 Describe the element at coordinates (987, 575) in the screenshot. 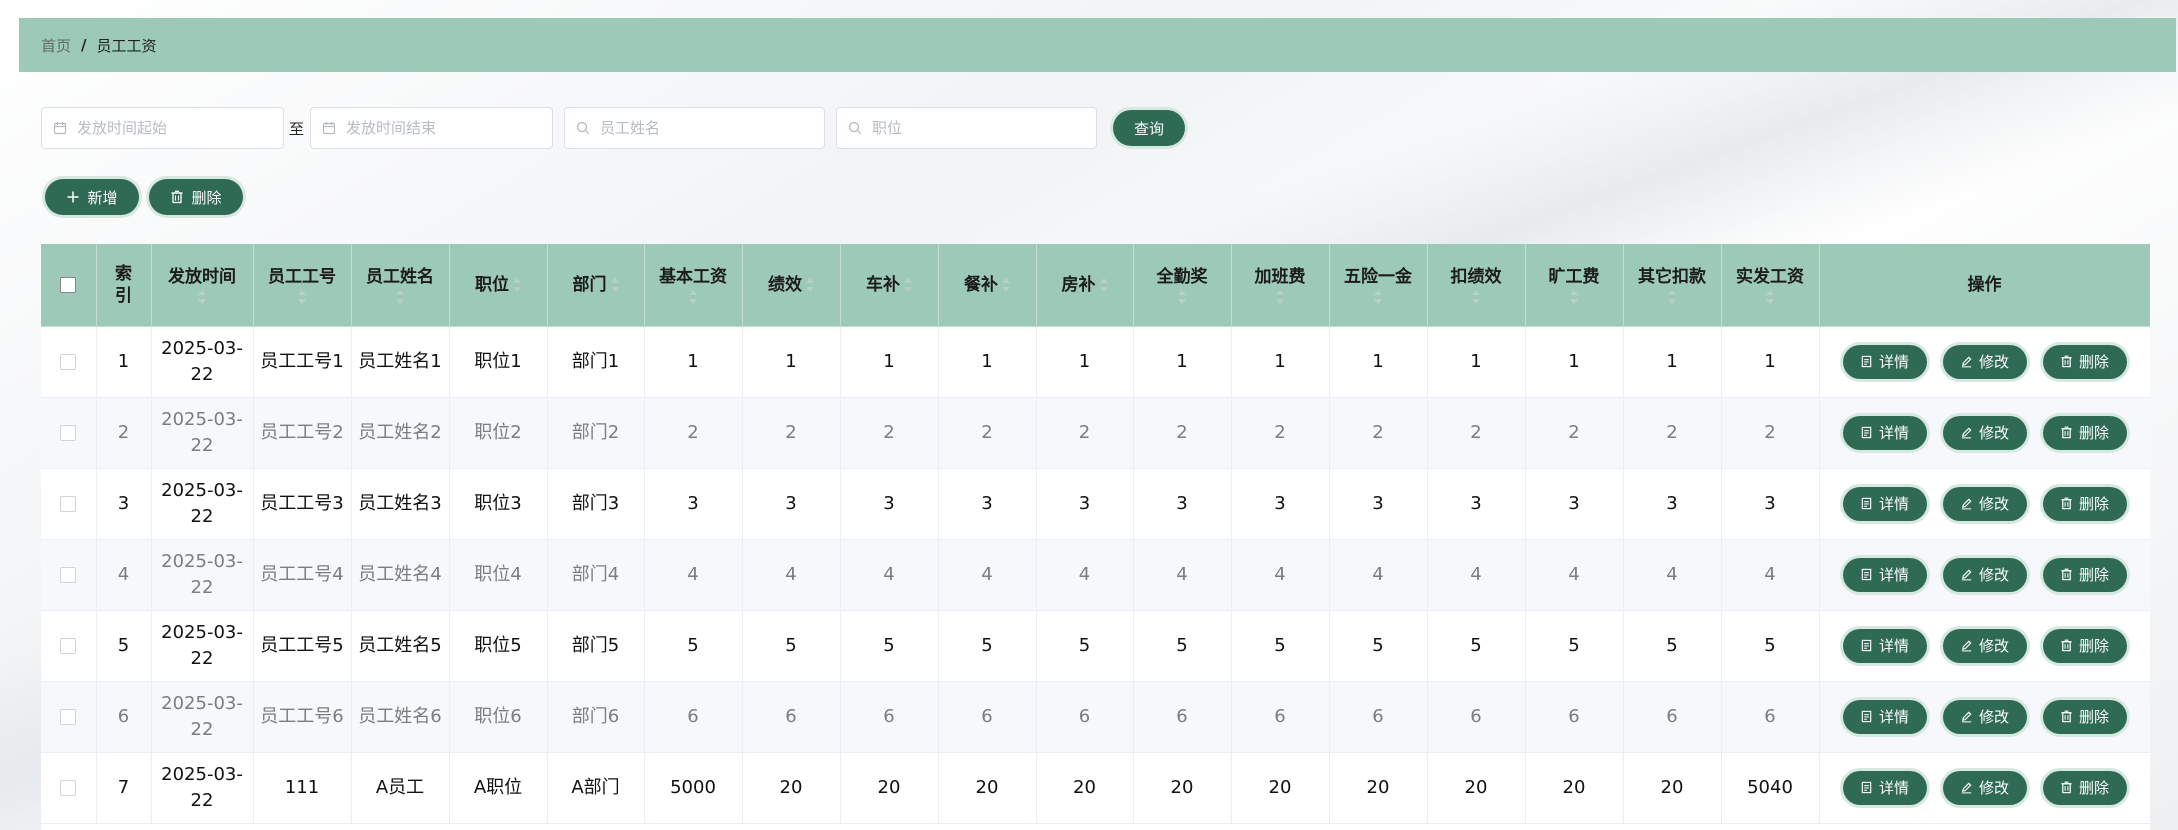

I see `cell-meal: 4` at that location.